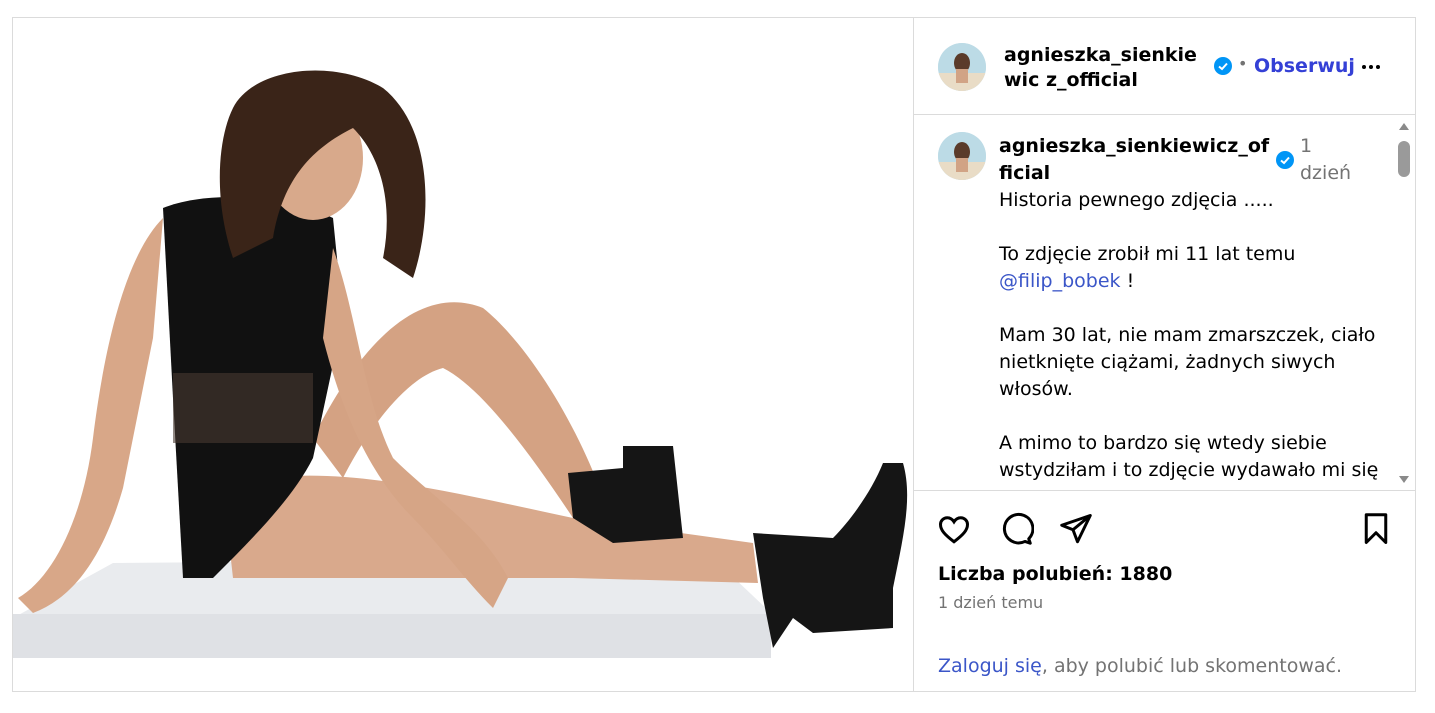  I want to click on comment-icon, so click(1016, 529).